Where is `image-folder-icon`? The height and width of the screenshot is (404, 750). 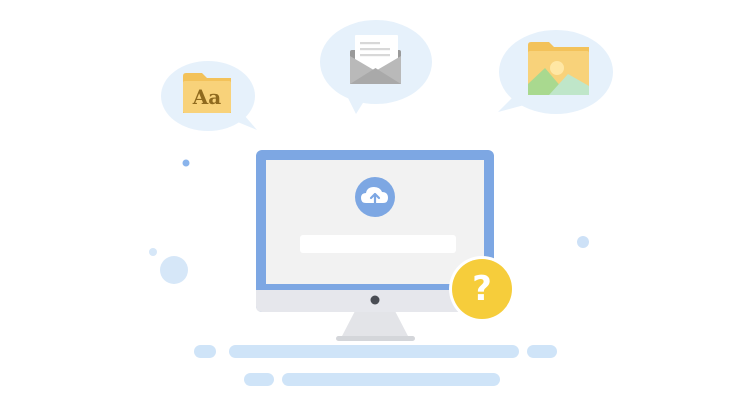 image-folder-icon is located at coordinates (558, 68).